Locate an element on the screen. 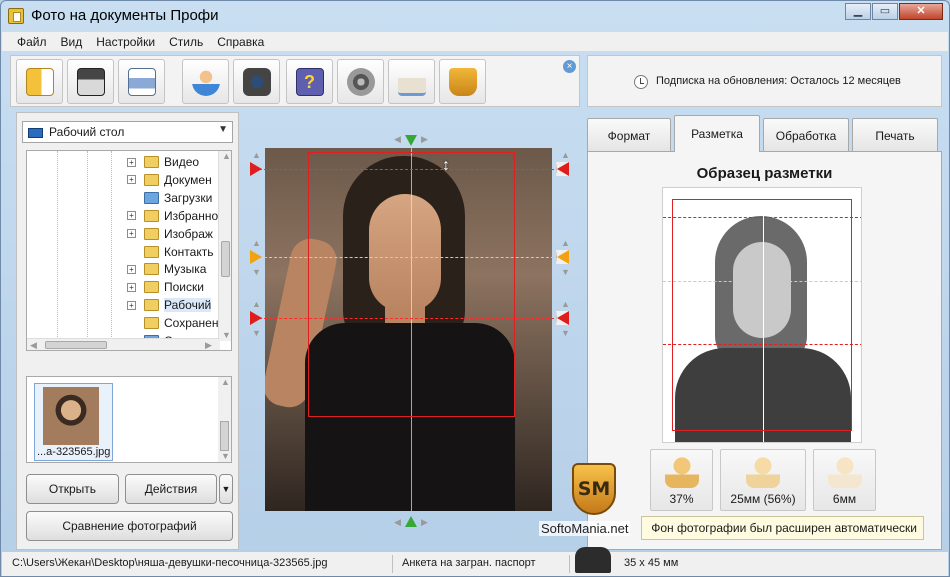  menu-settings: Настройки is located at coordinates (125, 42).